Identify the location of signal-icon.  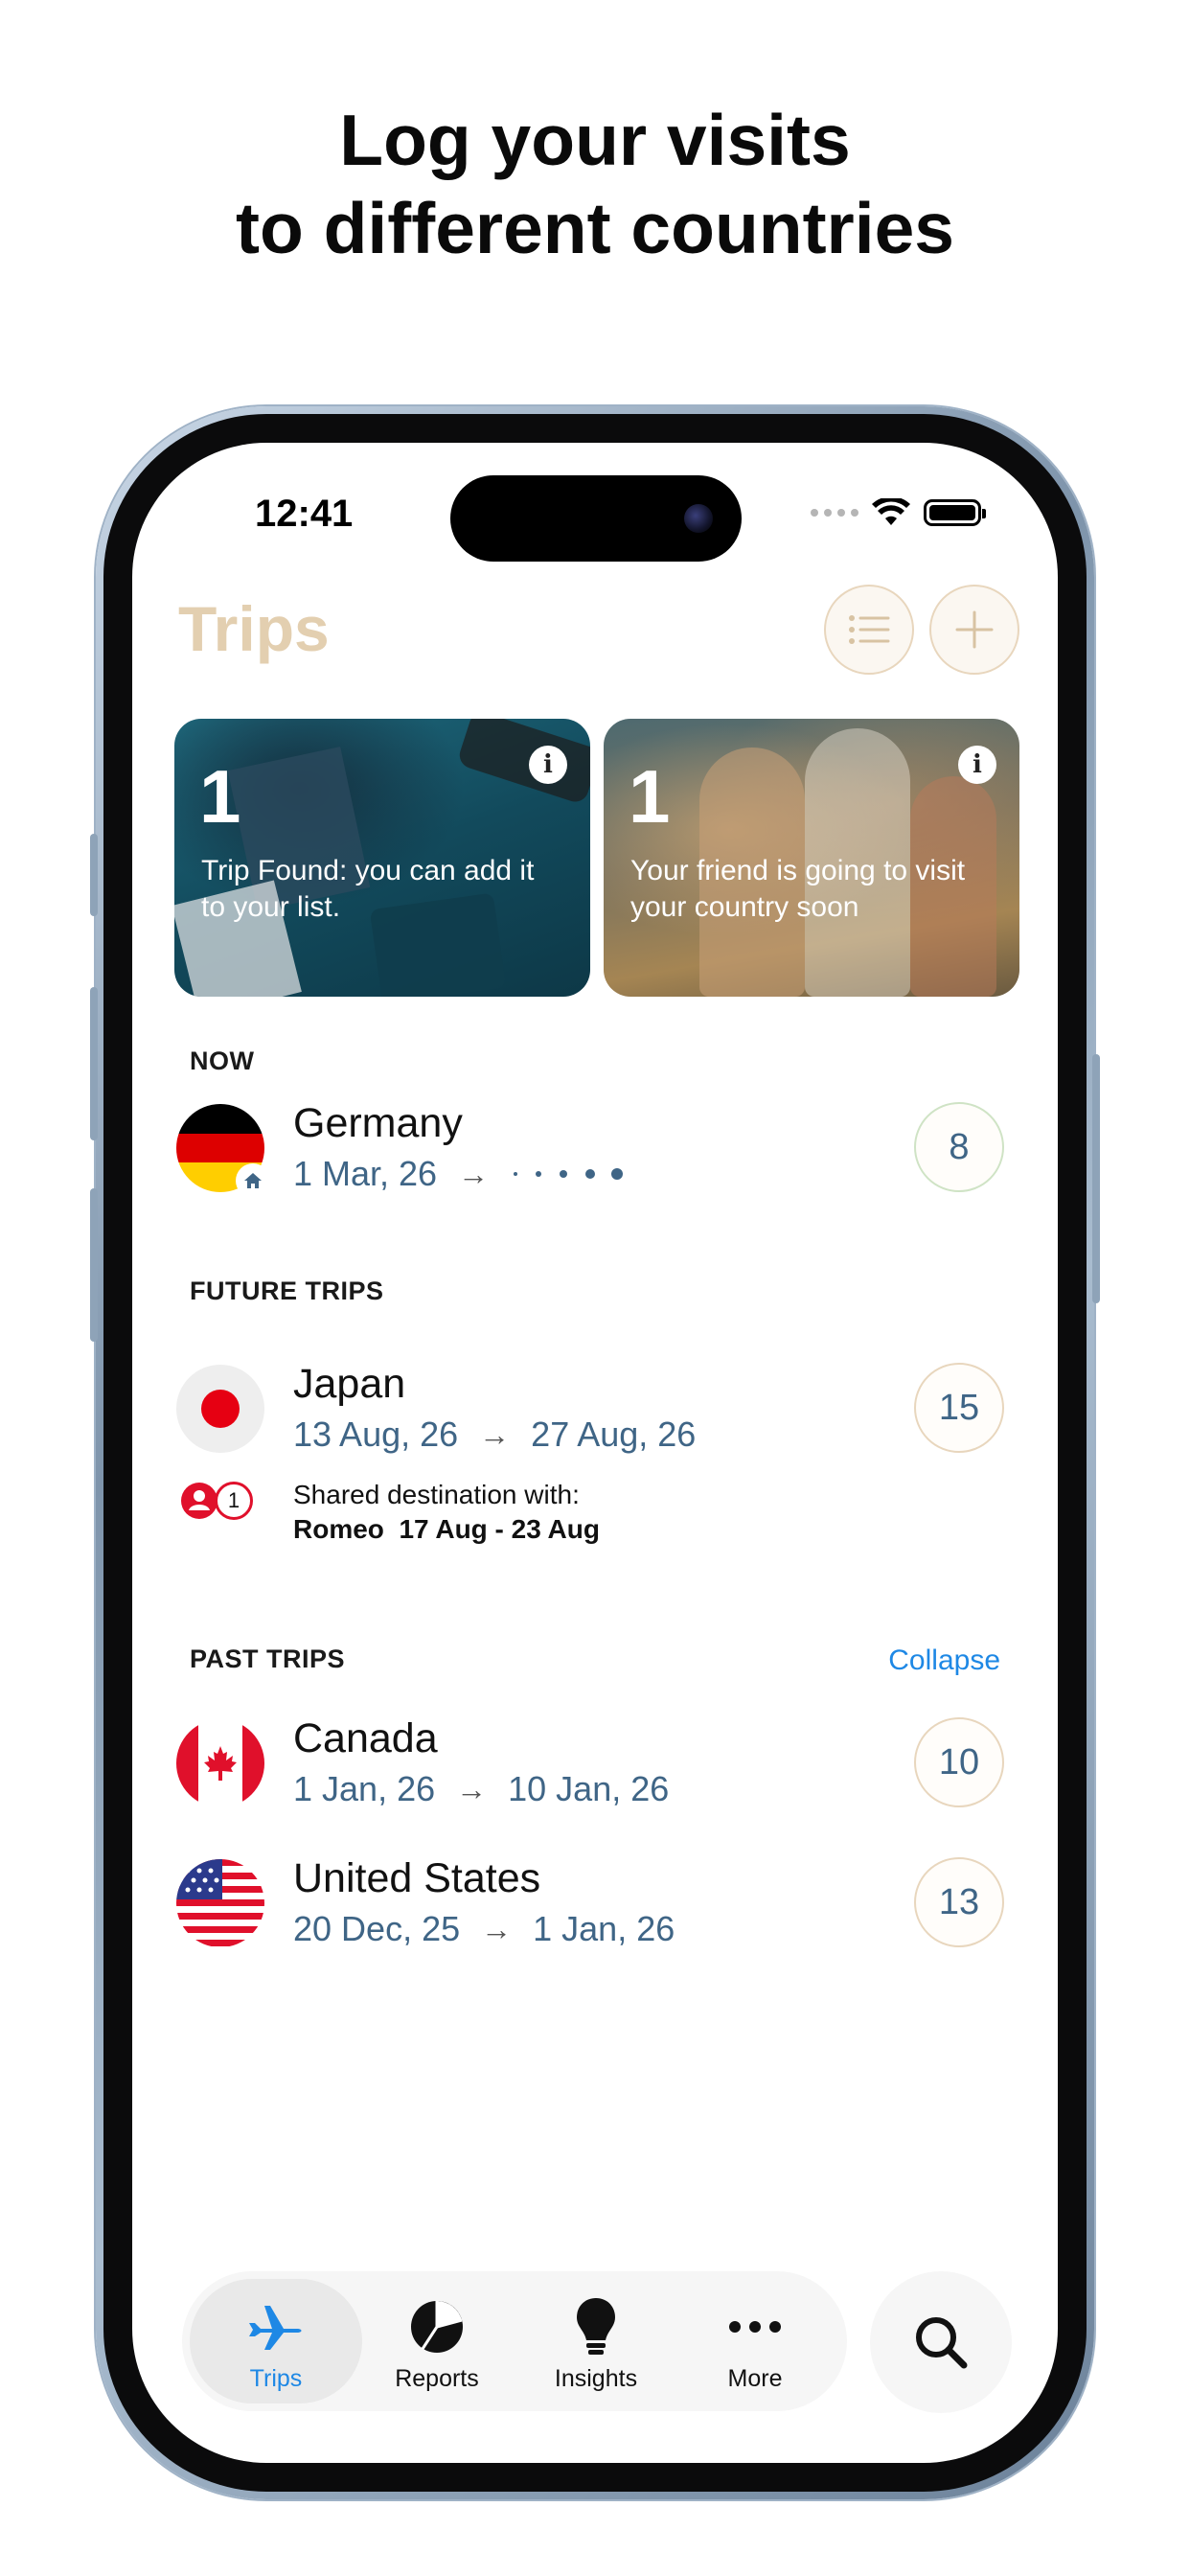
(835, 513).